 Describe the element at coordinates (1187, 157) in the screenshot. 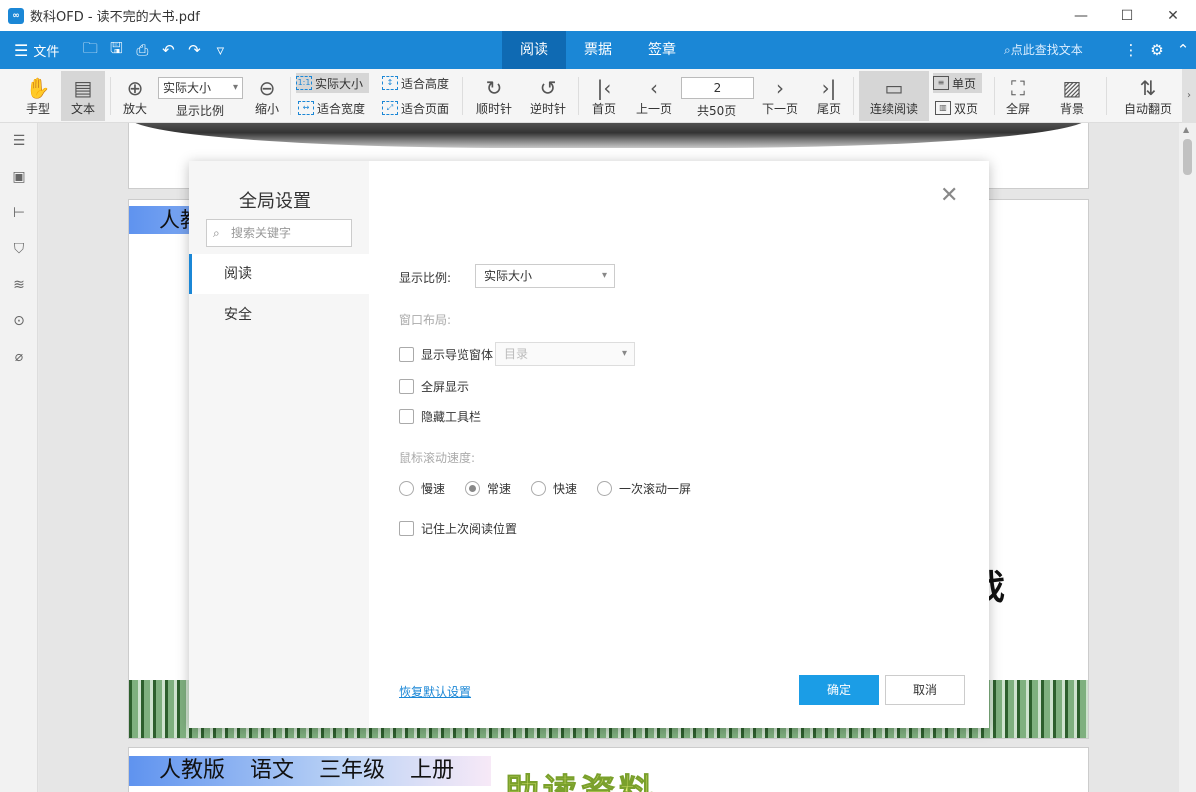

I see `scrollbar-thumb` at that location.